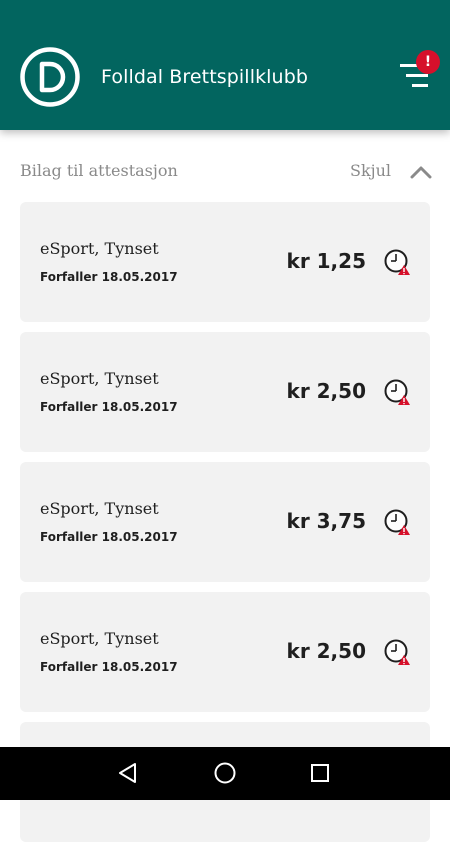 The image size is (450, 852). Describe the element at coordinates (99, 170) in the screenshot. I see `section-title: Bilag til attestasjon` at that location.